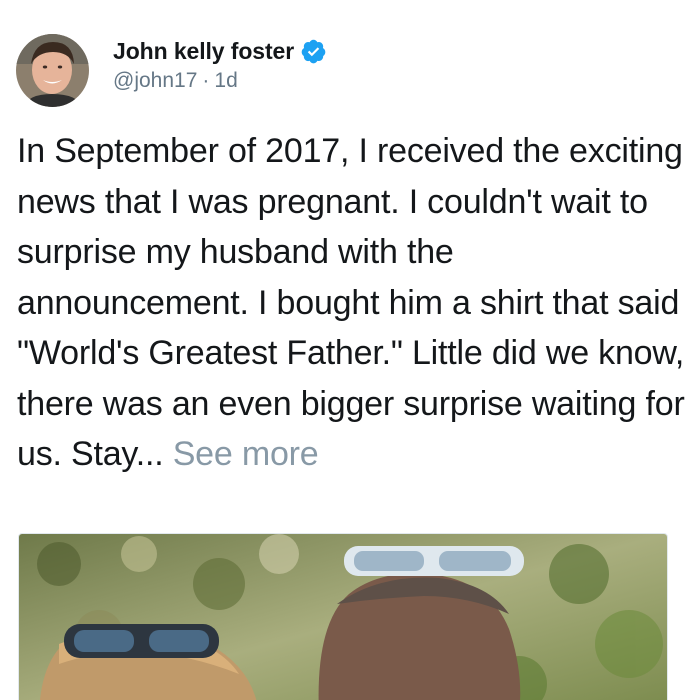  I want to click on tweet-header: John kelly foster @john17 · 1d, so click(171, 70).